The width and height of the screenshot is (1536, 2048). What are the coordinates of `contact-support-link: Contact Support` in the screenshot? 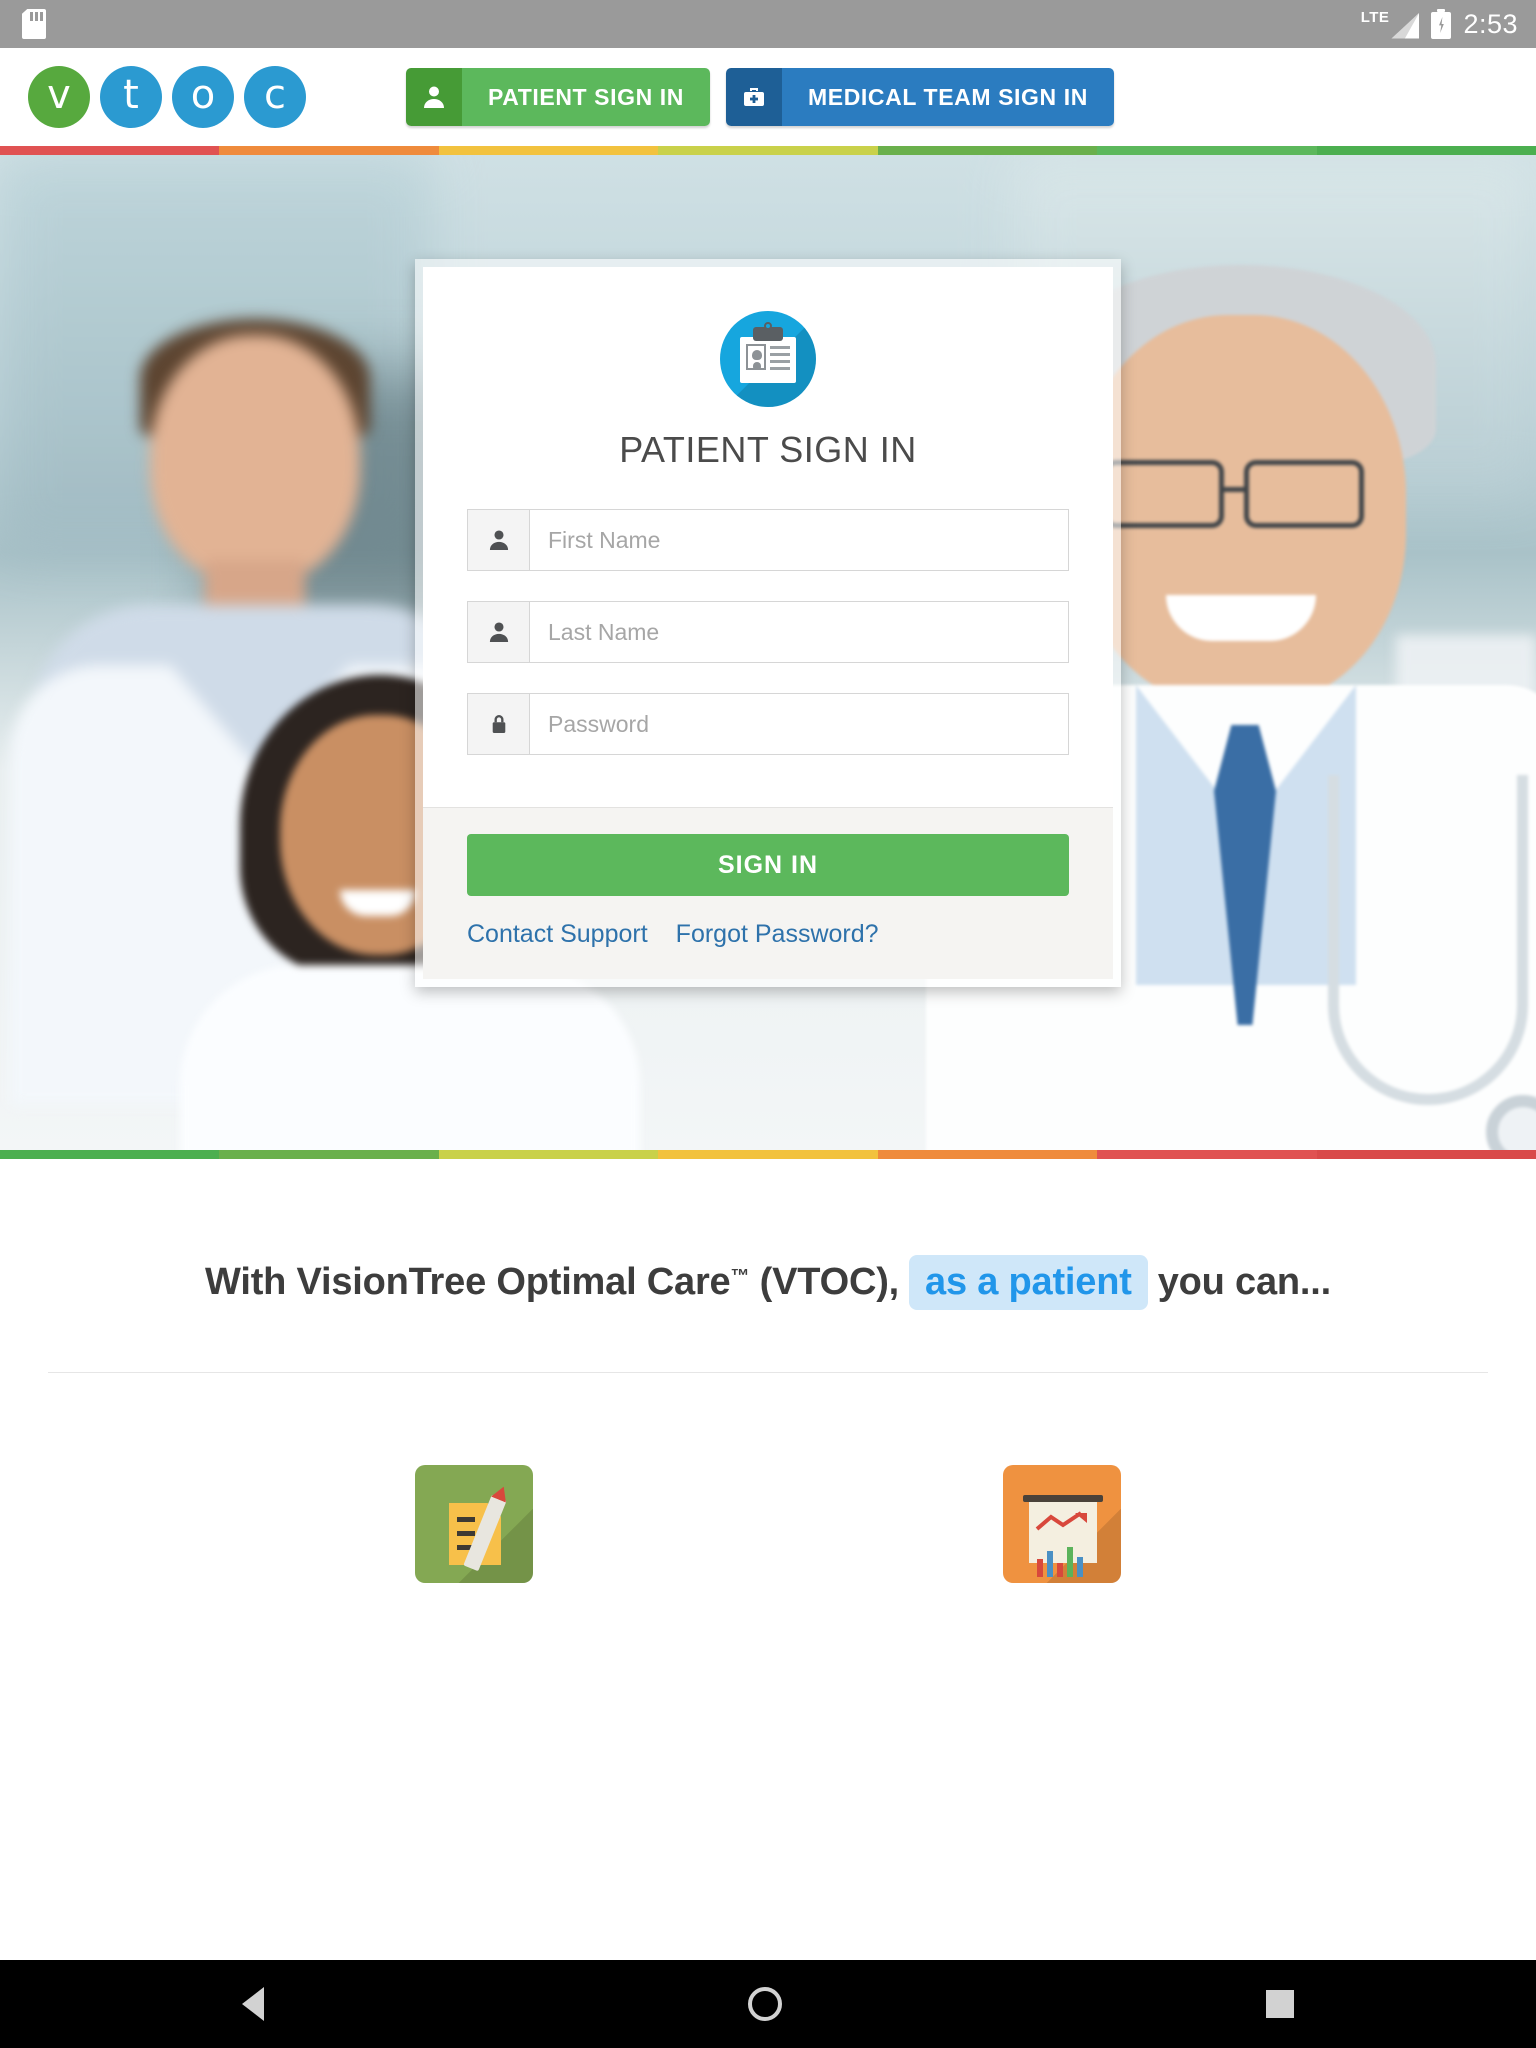 It's located at (557, 934).